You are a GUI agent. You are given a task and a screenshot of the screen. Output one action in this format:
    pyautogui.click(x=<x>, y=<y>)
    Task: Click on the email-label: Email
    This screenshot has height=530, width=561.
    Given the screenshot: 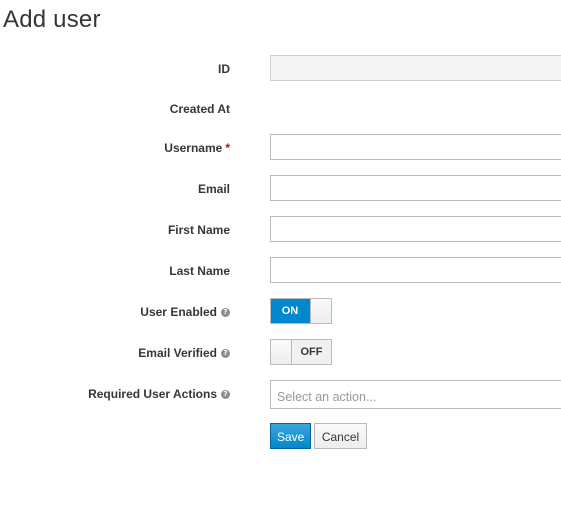 What is the action you would take?
    pyautogui.click(x=214, y=189)
    